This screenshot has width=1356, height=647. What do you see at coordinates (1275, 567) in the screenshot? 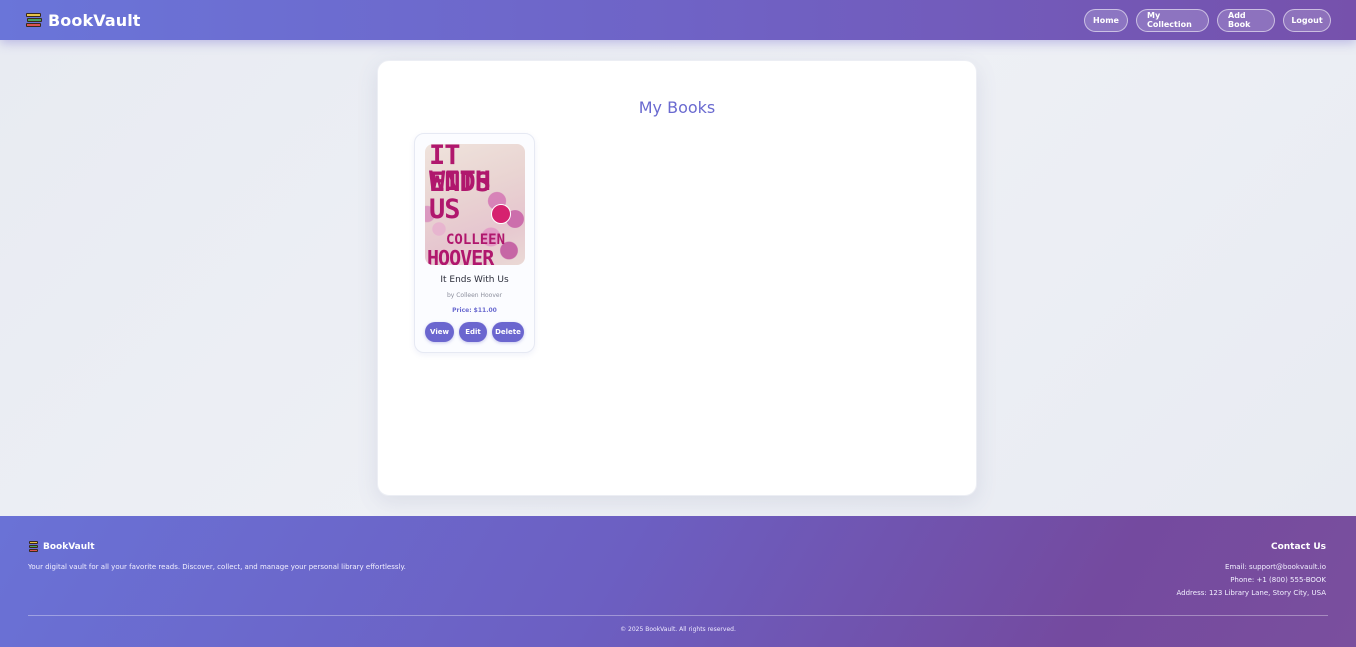
I see `contact-email: Email: support@bookvault.io` at bounding box center [1275, 567].